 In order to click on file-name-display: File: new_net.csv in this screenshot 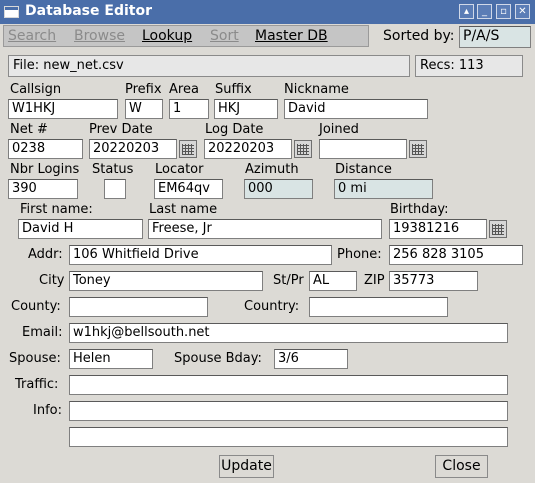, I will do `click(209, 66)`.